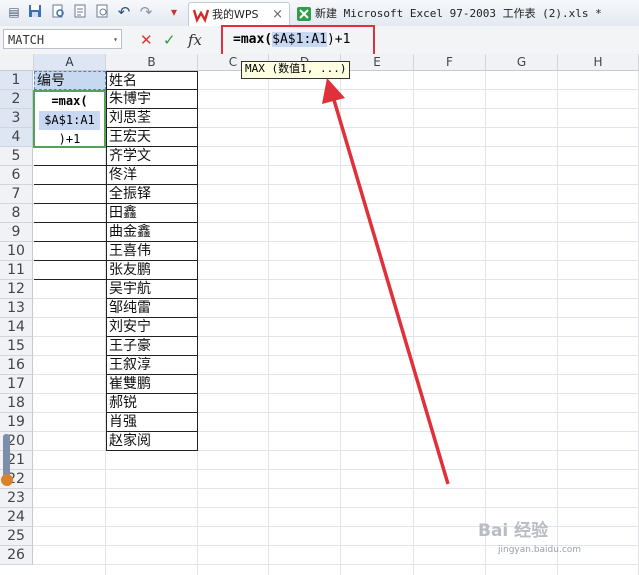  Describe the element at coordinates (540, 550) in the screenshot. I see `watermark-url: jingyan.baidu.com` at that location.